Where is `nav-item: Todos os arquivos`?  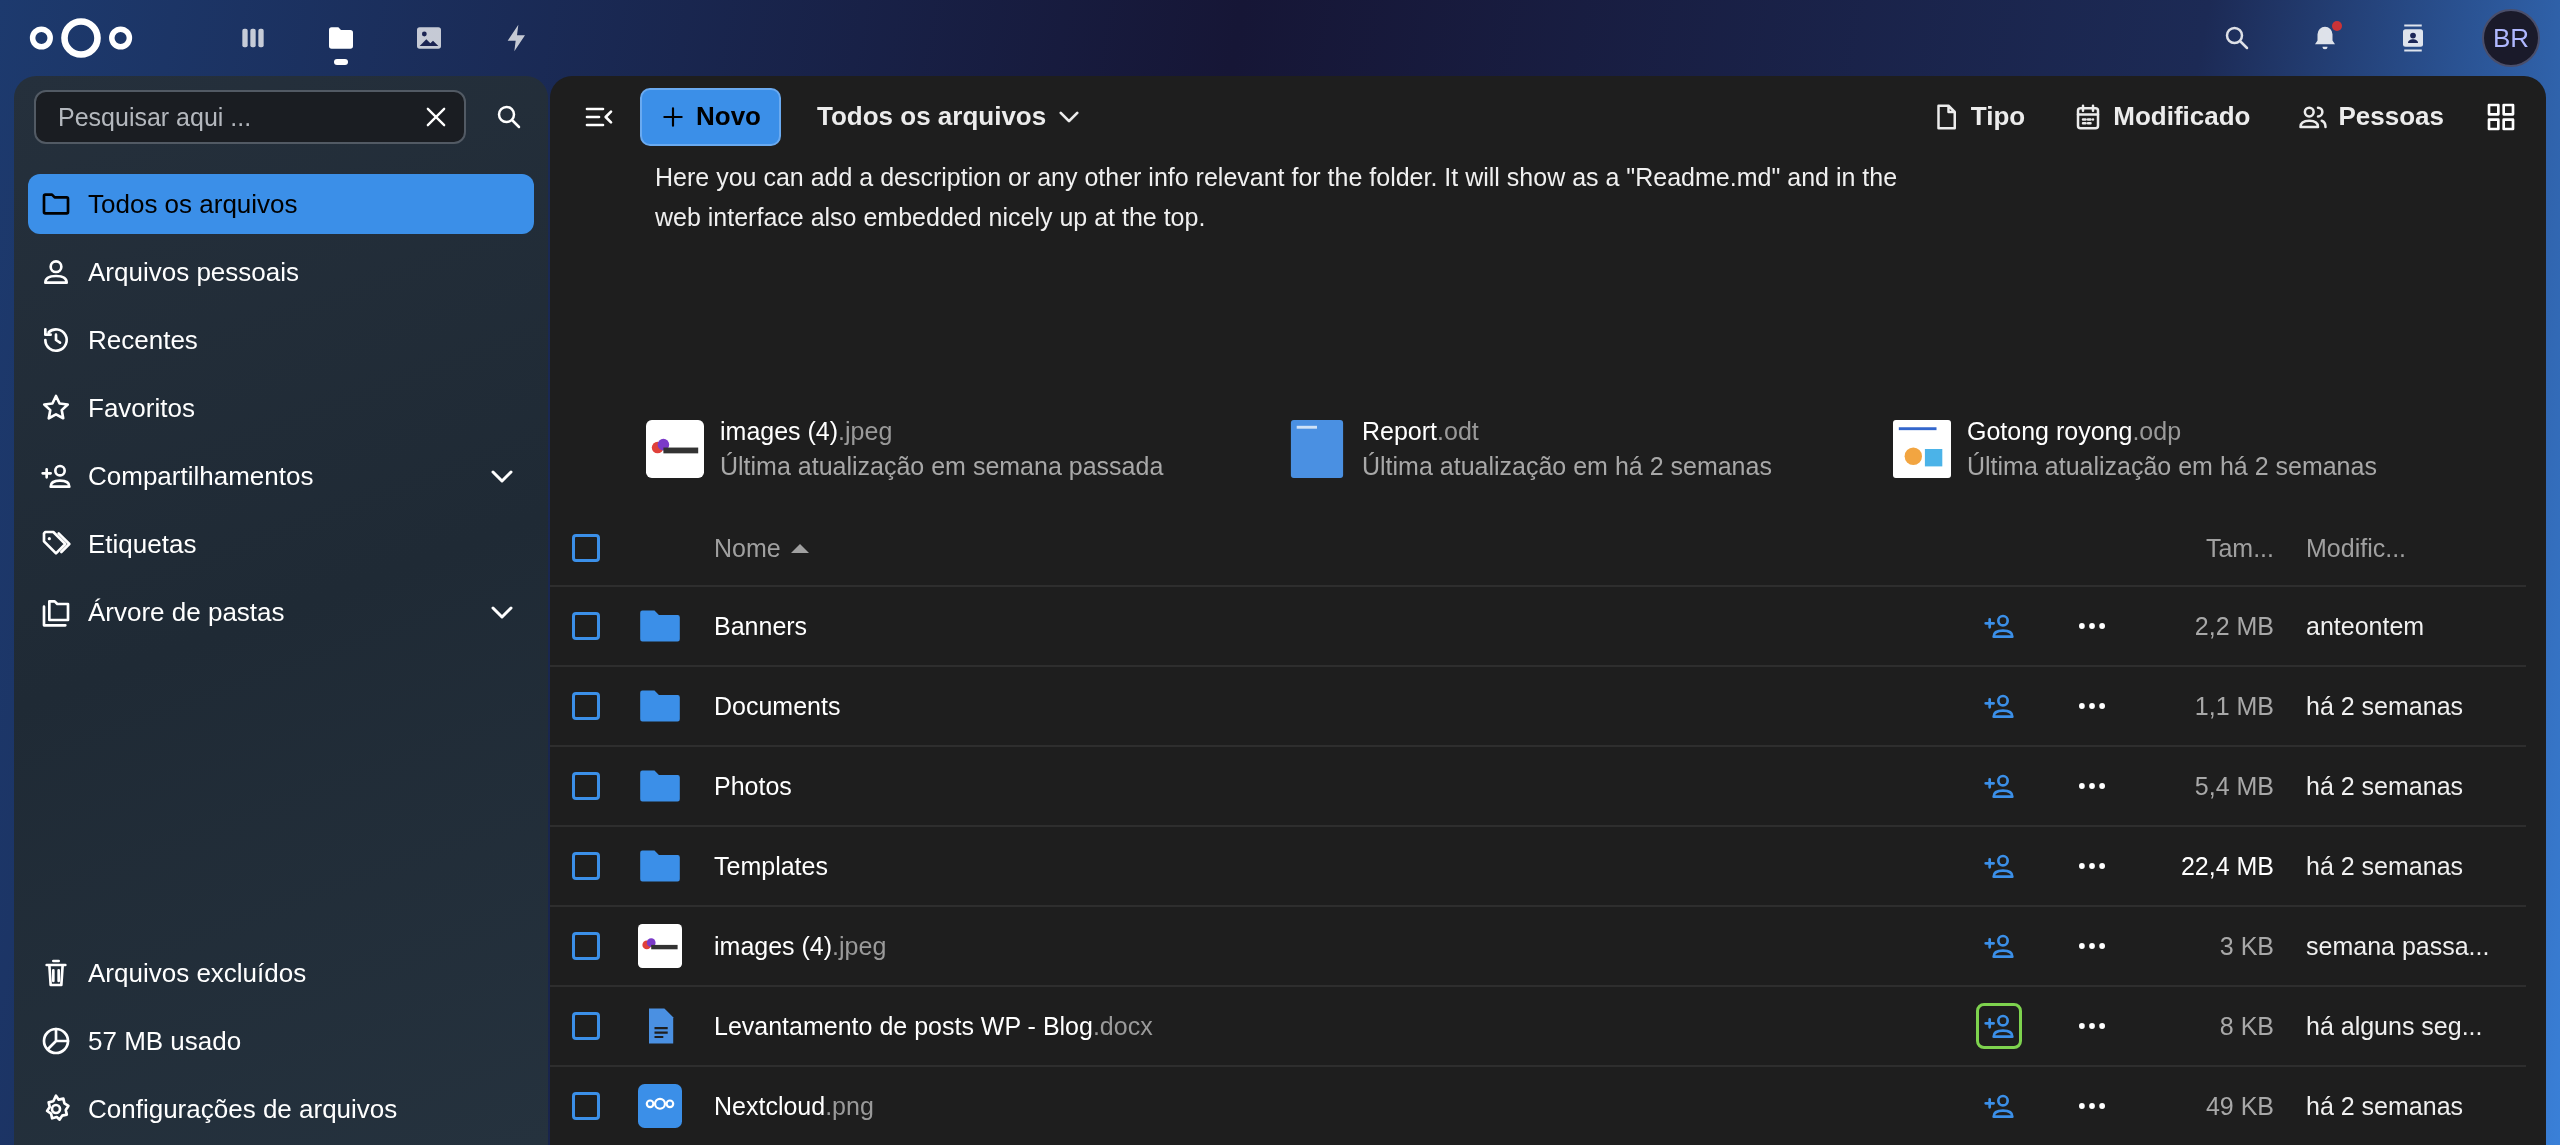 nav-item: Todos os arquivos is located at coordinates (281, 204).